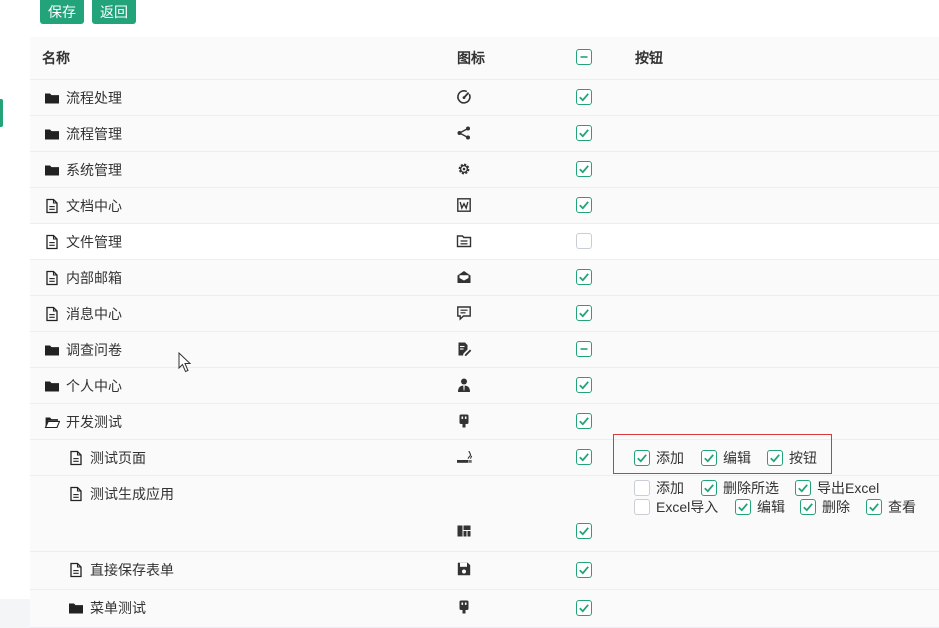 Image resolution: width=939 pixels, height=628 pixels. I want to click on row-name-cell: 流程处理, so click(83, 97).